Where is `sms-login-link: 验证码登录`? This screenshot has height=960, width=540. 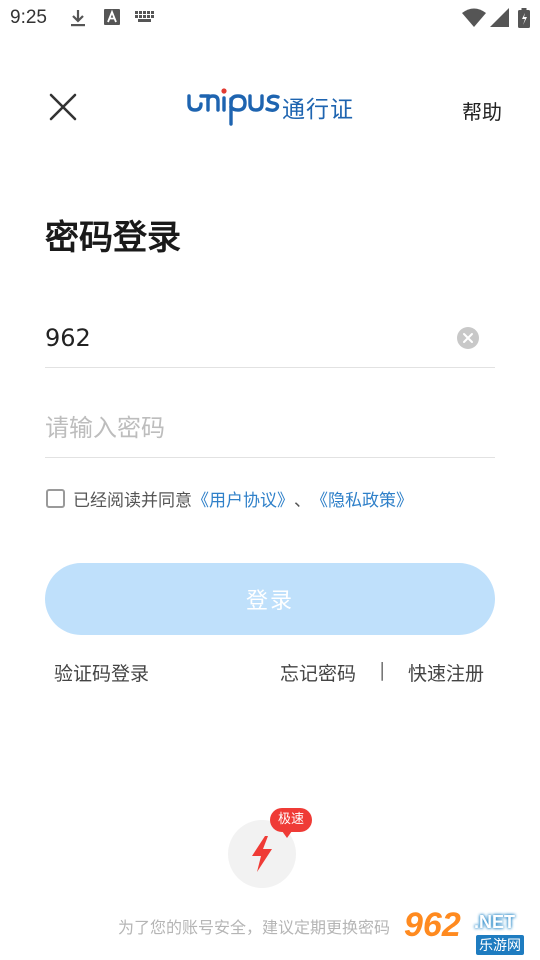
sms-login-link: 验证码登录 is located at coordinates (101, 672).